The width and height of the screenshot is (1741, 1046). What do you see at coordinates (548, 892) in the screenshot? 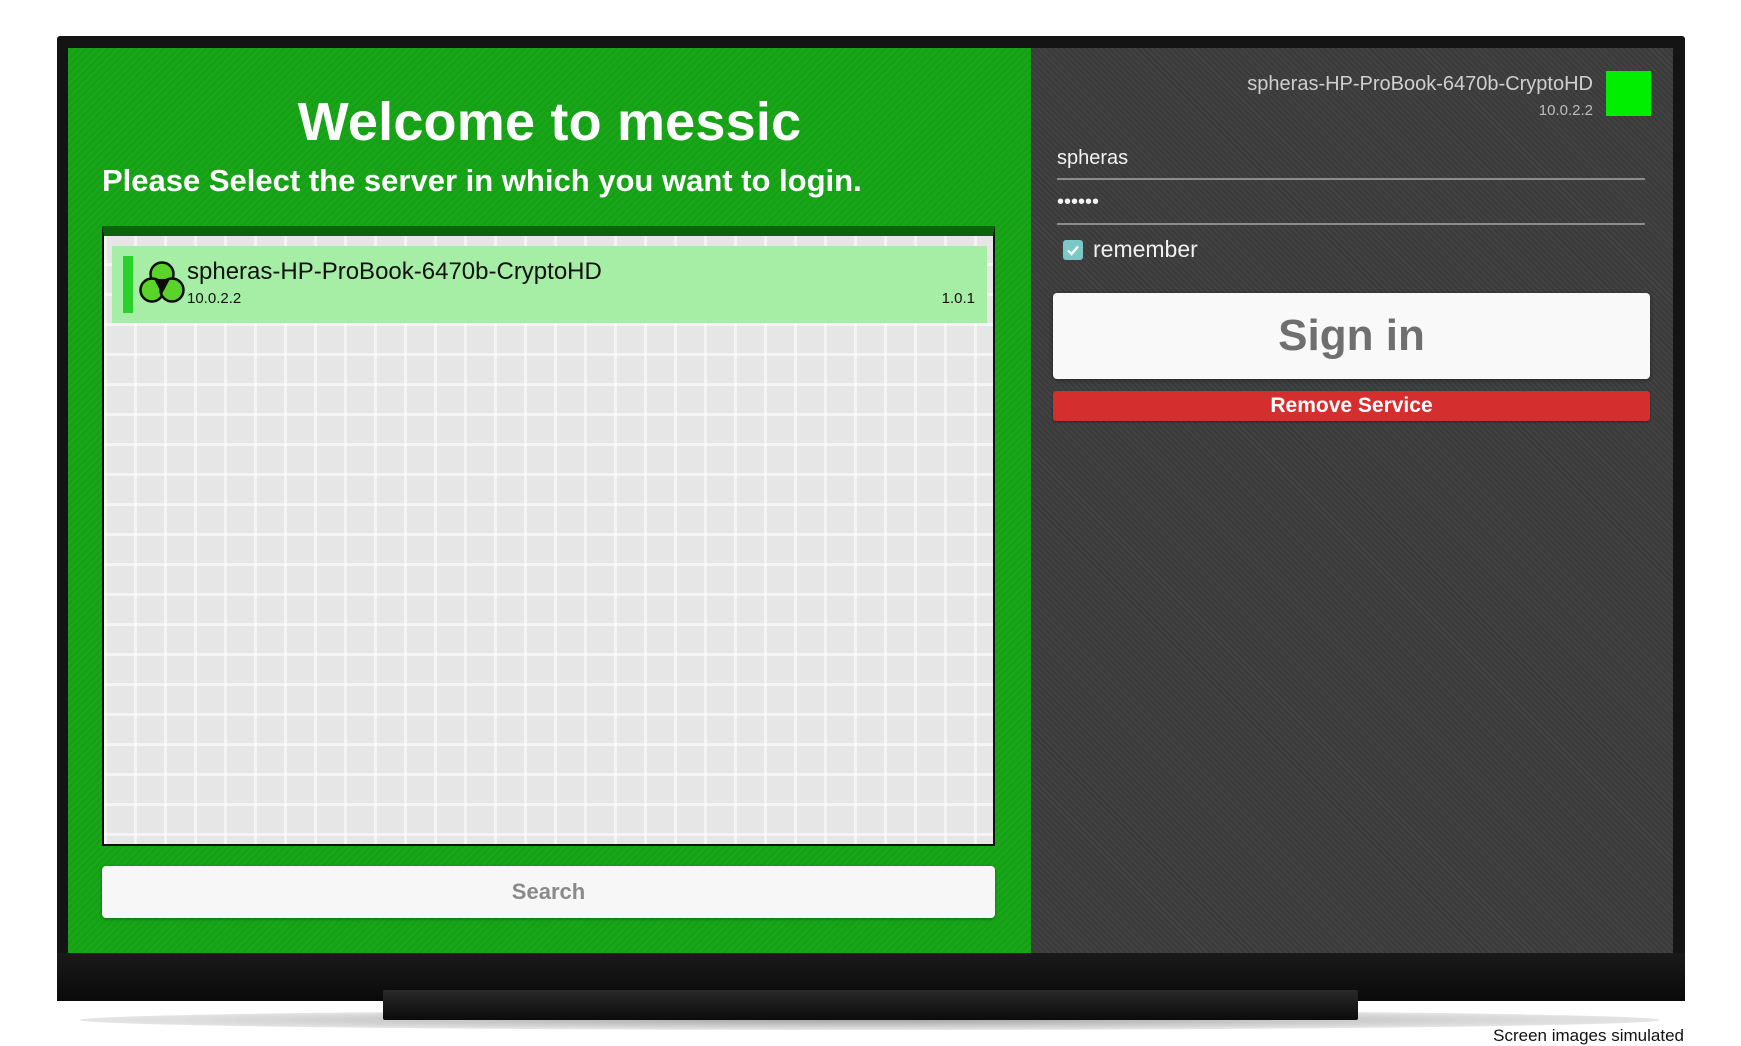
I see `search-button: Search` at bounding box center [548, 892].